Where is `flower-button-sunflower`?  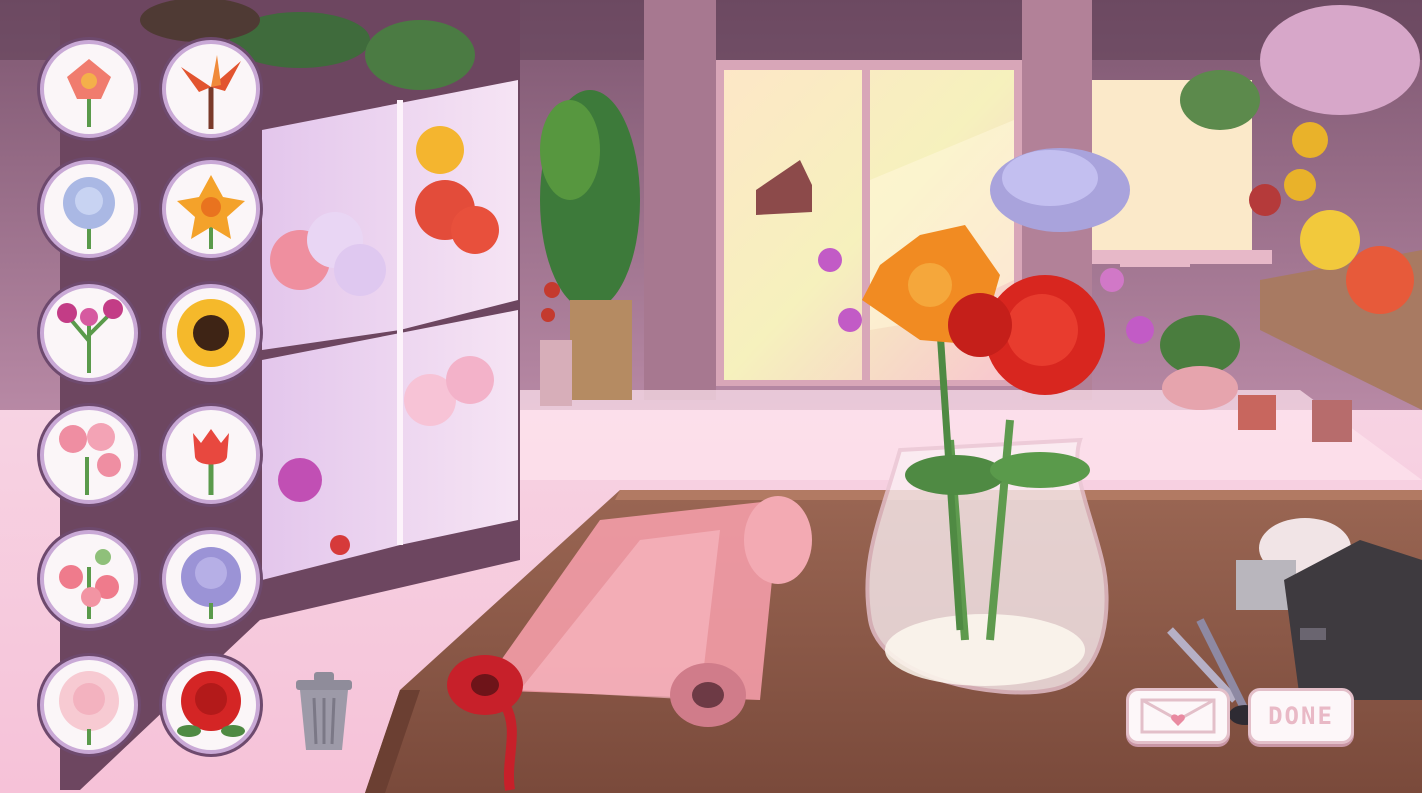
flower-button-sunflower is located at coordinates (211, 333).